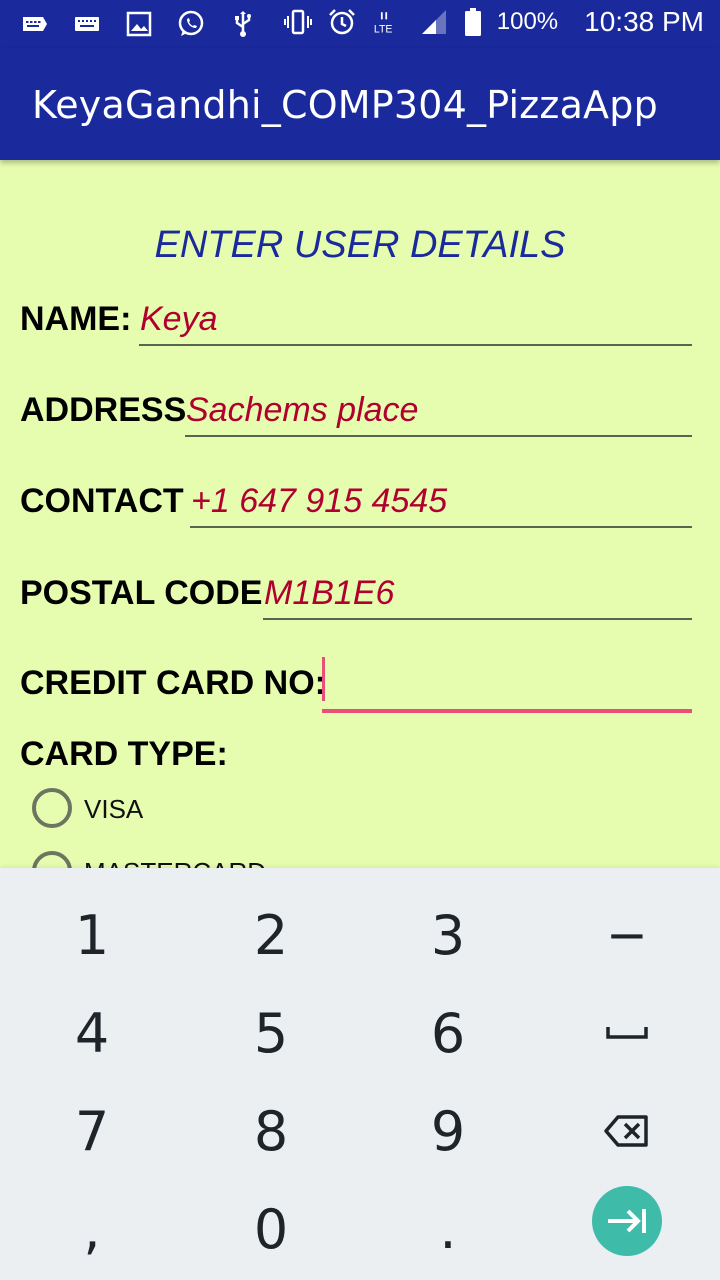  What do you see at coordinates (141, 593) in the screenshot?
I see `postal-code-label: POSTAL CODE` at bounding box center [141, 593].